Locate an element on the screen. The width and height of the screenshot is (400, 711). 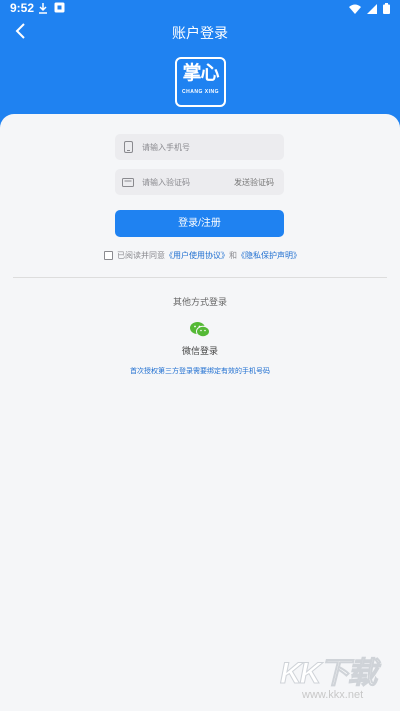
wechat-icon is located at coordinates (200, 329).